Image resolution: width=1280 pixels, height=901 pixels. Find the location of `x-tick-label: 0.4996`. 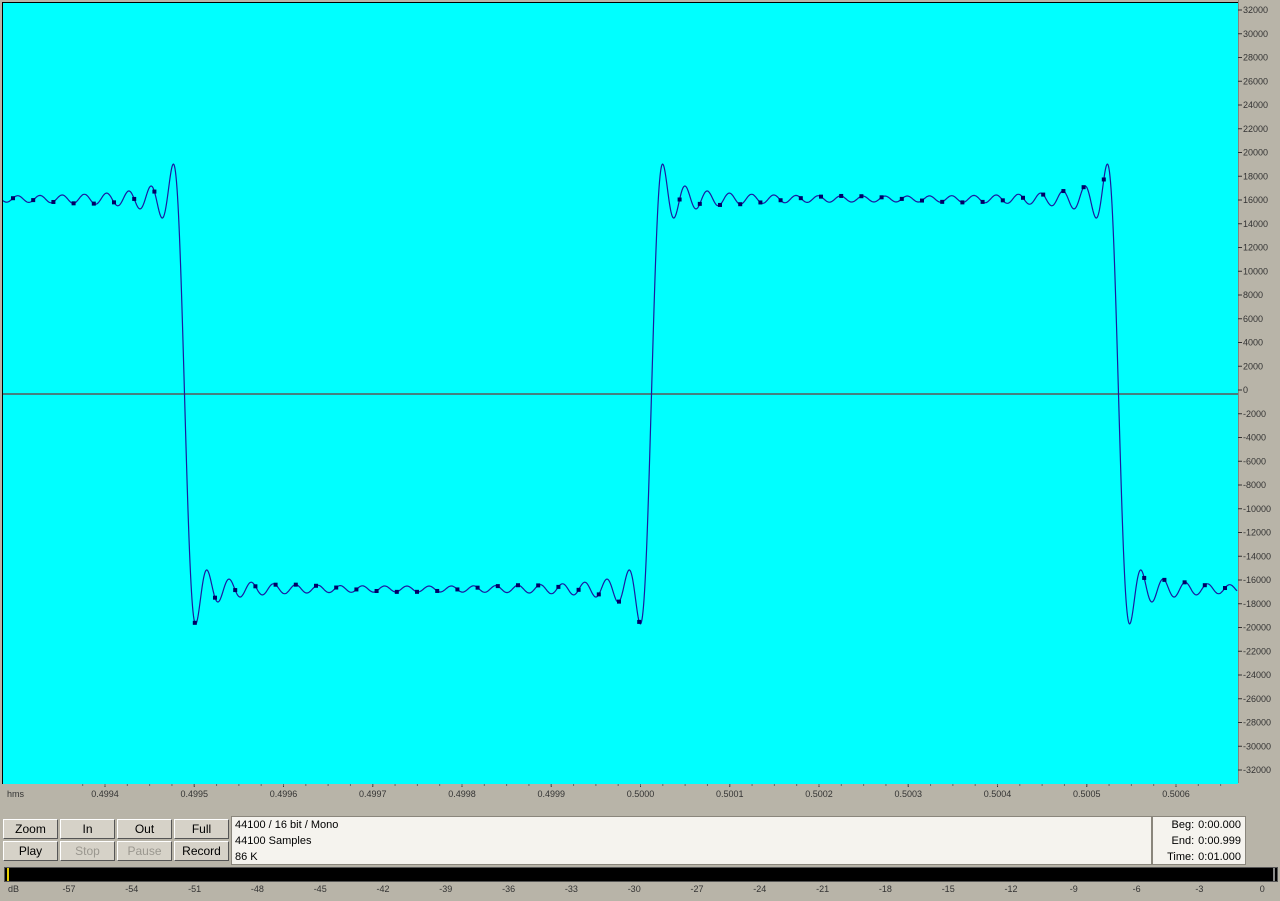

x-tick-label: 0.4996 is located at coordinates (284, 794).